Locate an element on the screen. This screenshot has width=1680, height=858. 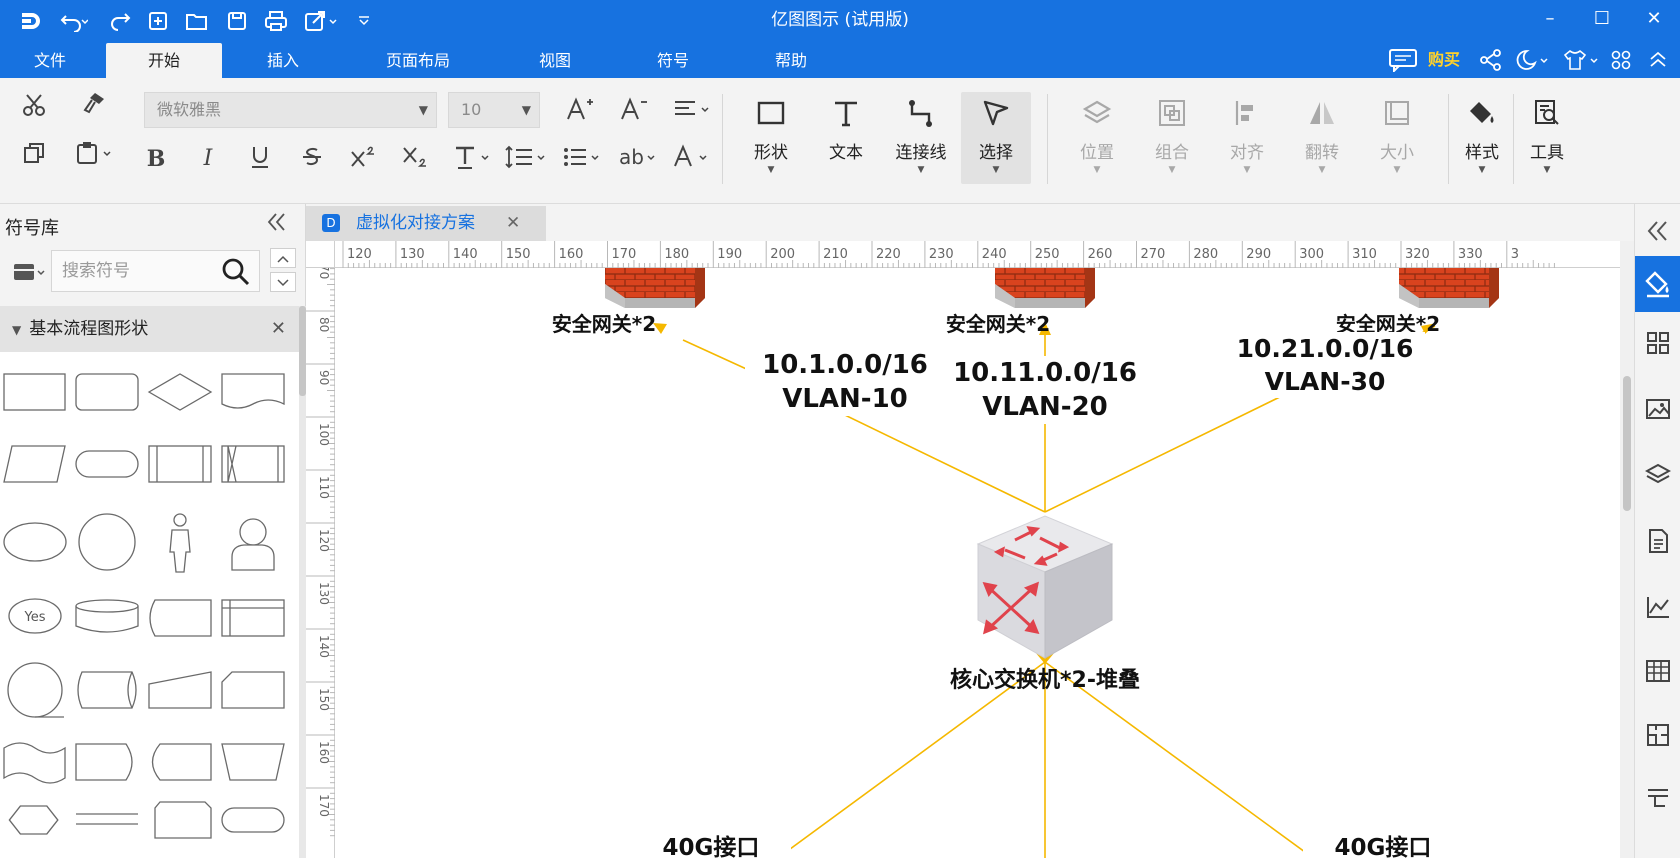
tools-button: 工具 ▼ is located at coordinates (1547, 138).